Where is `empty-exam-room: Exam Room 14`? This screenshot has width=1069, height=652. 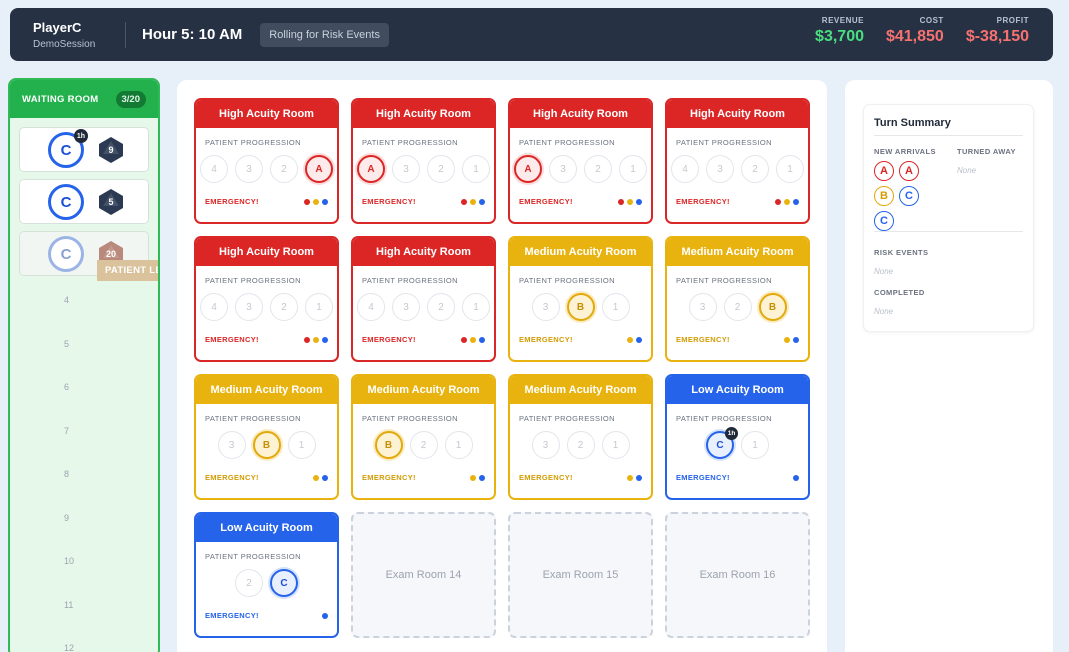 empty-exam-room: Exam Room 14 is located at coordinates (423, 575).